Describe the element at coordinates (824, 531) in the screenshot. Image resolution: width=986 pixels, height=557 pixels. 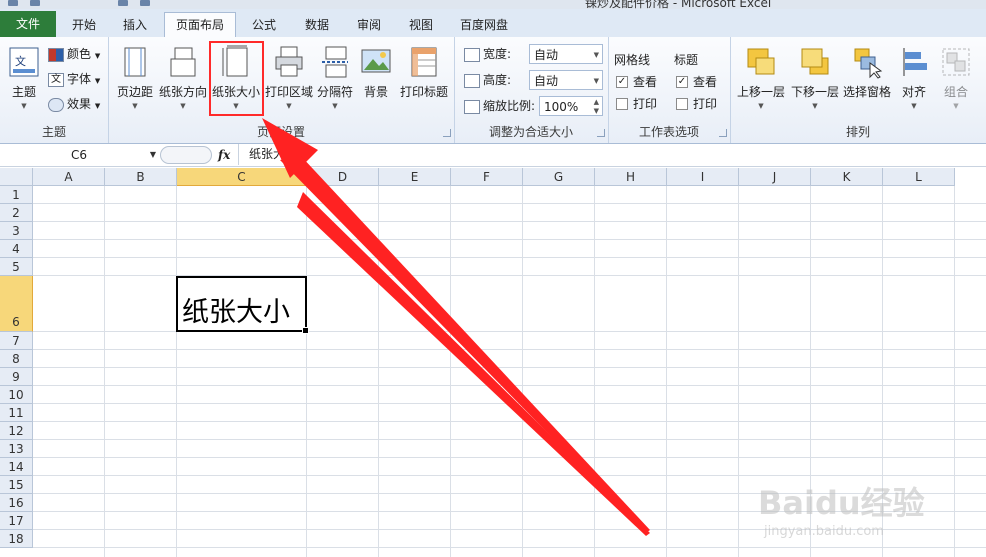
I see `watermark-url: jingyan.baidu.com` at that location.